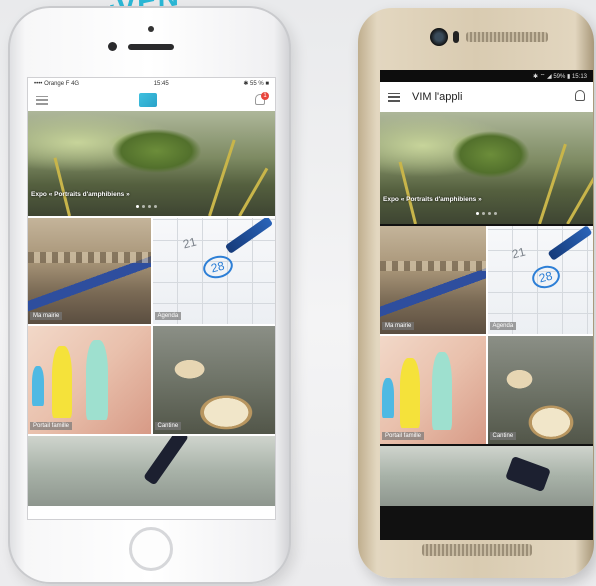 The width and height of the screenshot is (596, 586). What do you see at coordinates (580, 95) in the screenshot?
I see `notification-bell-icon` at bounding box center [580, 95].